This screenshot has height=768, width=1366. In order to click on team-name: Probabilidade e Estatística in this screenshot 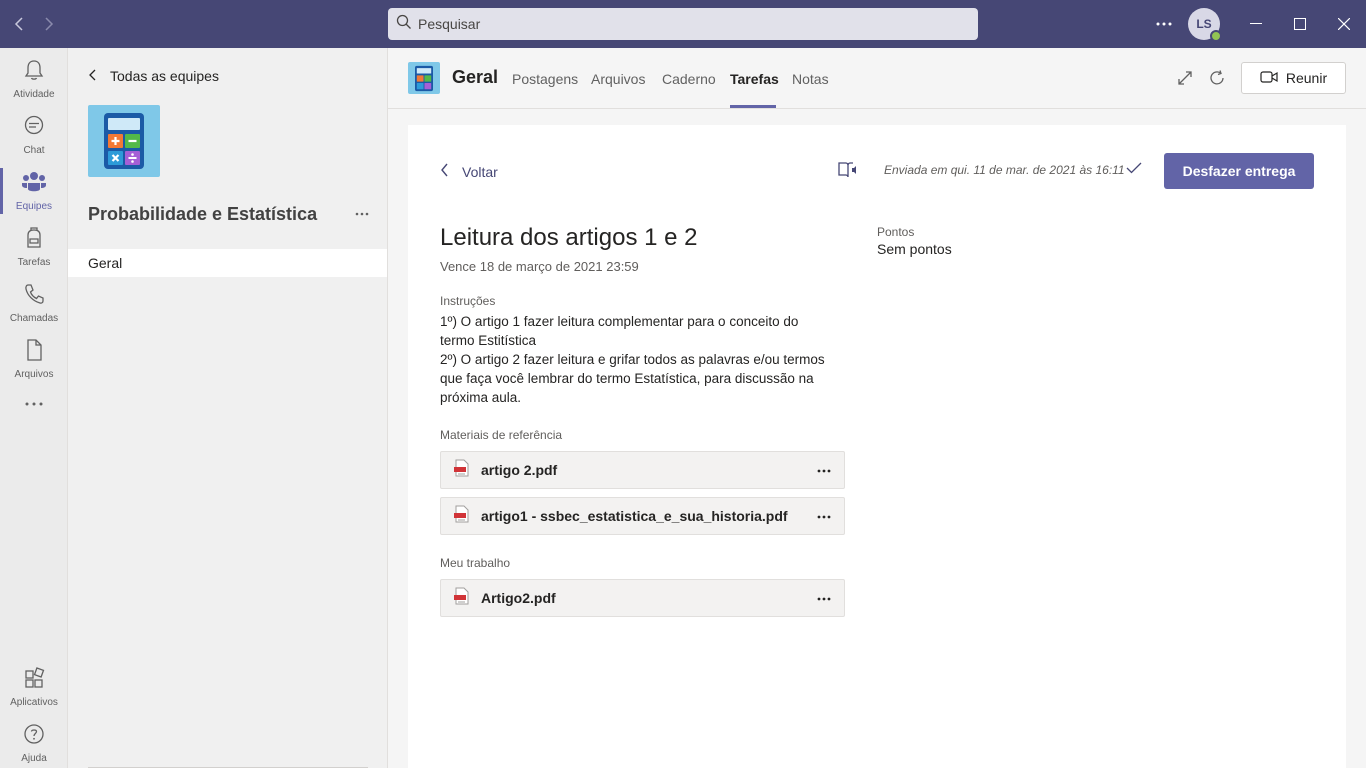, I will do `click(203, 214)`.